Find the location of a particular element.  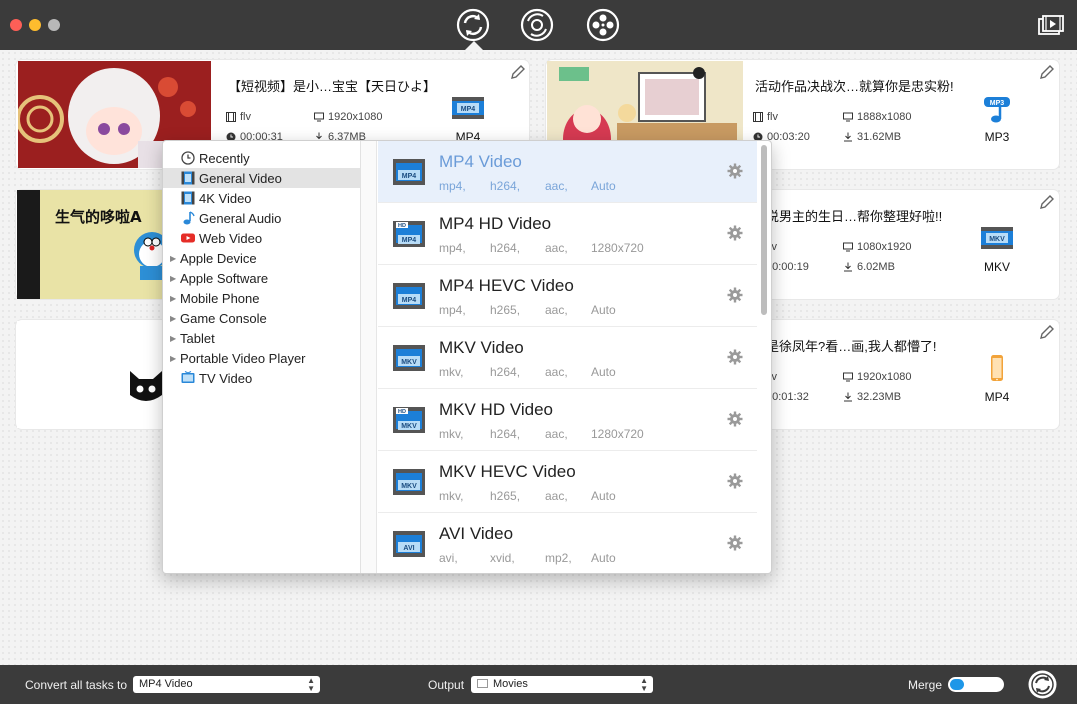

mp3-format-icon: MP3 is located at coordinates (997, 110).